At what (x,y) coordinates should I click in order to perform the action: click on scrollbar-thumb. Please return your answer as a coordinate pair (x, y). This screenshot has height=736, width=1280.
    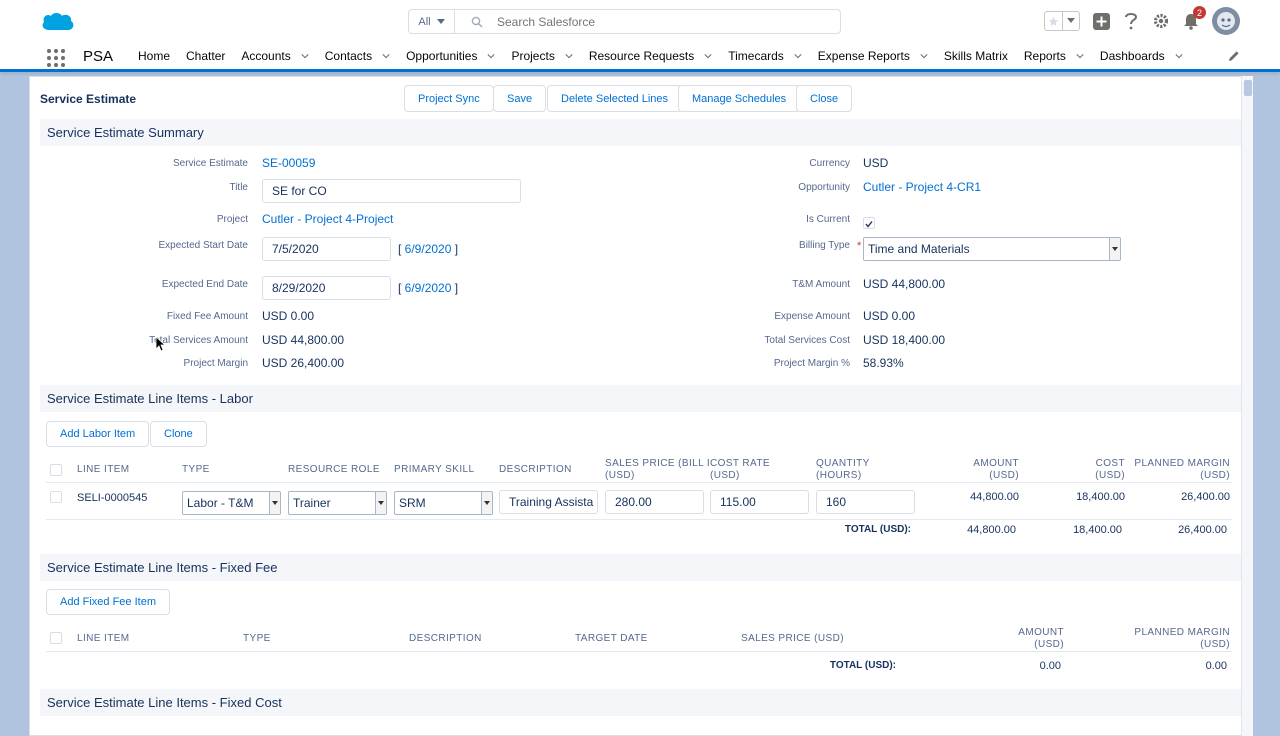
    Looking at the image, I should click on (1248, 88).